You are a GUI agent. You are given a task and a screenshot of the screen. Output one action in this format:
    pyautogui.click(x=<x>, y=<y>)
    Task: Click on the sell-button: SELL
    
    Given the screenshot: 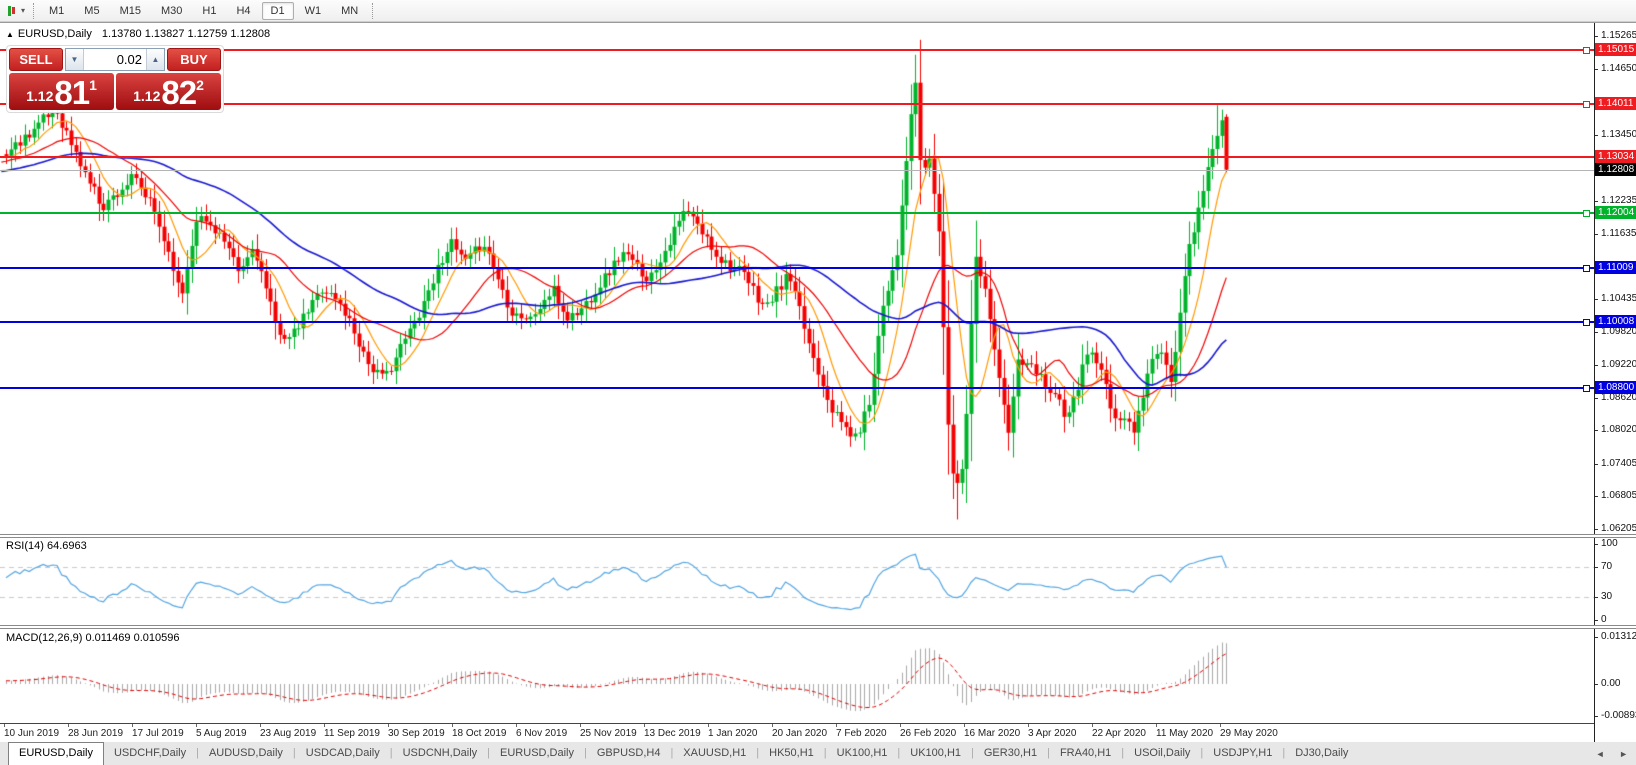 What is the action you would take?
    pyautogui.click(x=36, y=59)
    